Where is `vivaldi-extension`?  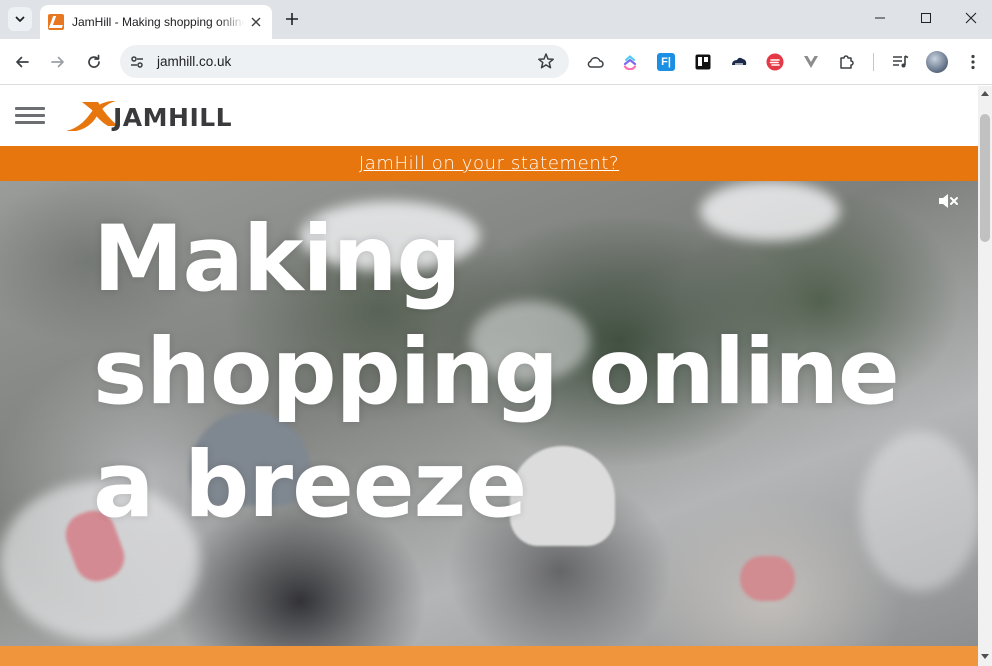 vivaldi-extension is located at coordinates (811, 62).